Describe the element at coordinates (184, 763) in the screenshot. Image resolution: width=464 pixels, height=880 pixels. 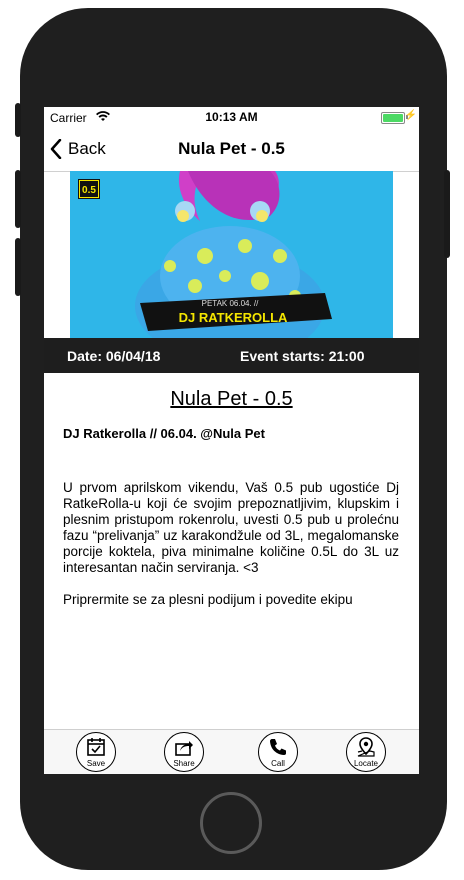
I see `share-label: Share` at that location.